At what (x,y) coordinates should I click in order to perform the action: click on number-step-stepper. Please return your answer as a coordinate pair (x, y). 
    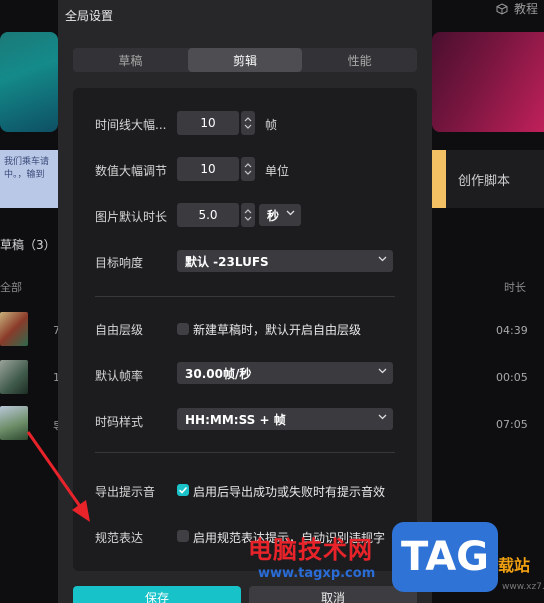
    Looking at the image, I should click on (248, 169).